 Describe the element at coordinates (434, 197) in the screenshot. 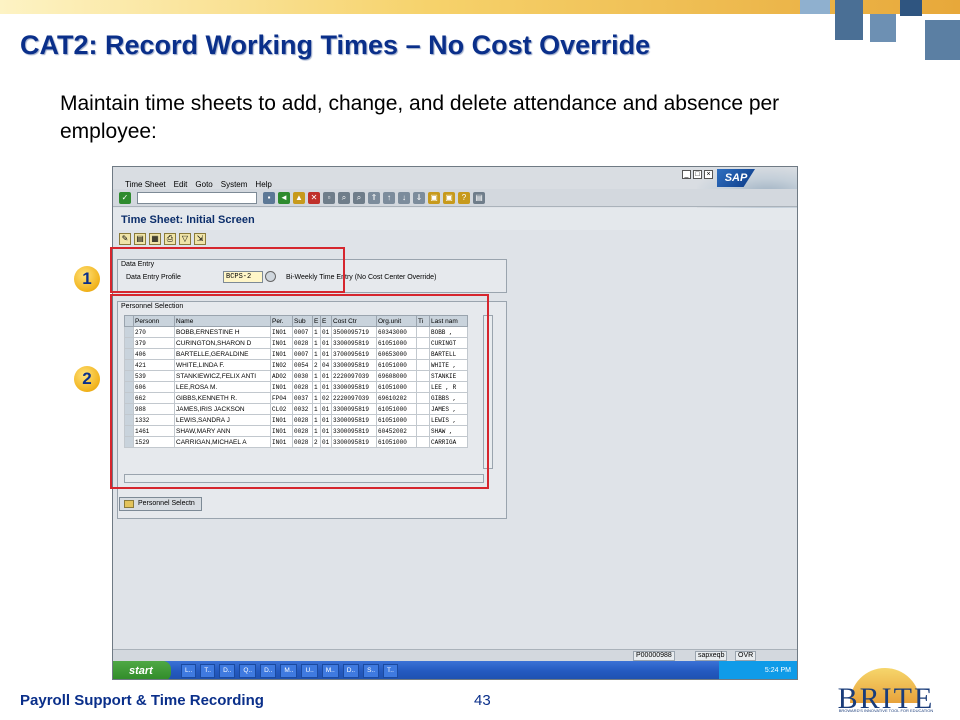

I see `new-session-icon: ▣` at that location.